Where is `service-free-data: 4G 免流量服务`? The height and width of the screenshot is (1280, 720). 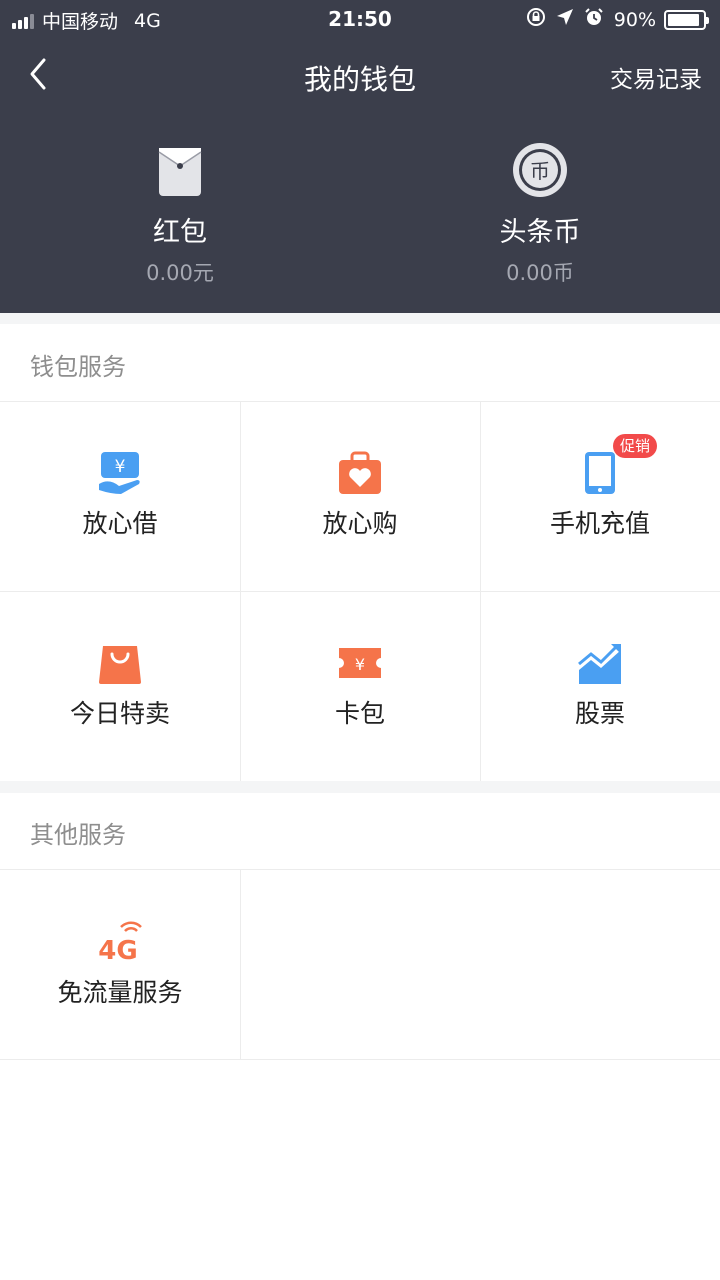
service-free-data: 4G 免流量服务 is located at coordinates (120, 966).